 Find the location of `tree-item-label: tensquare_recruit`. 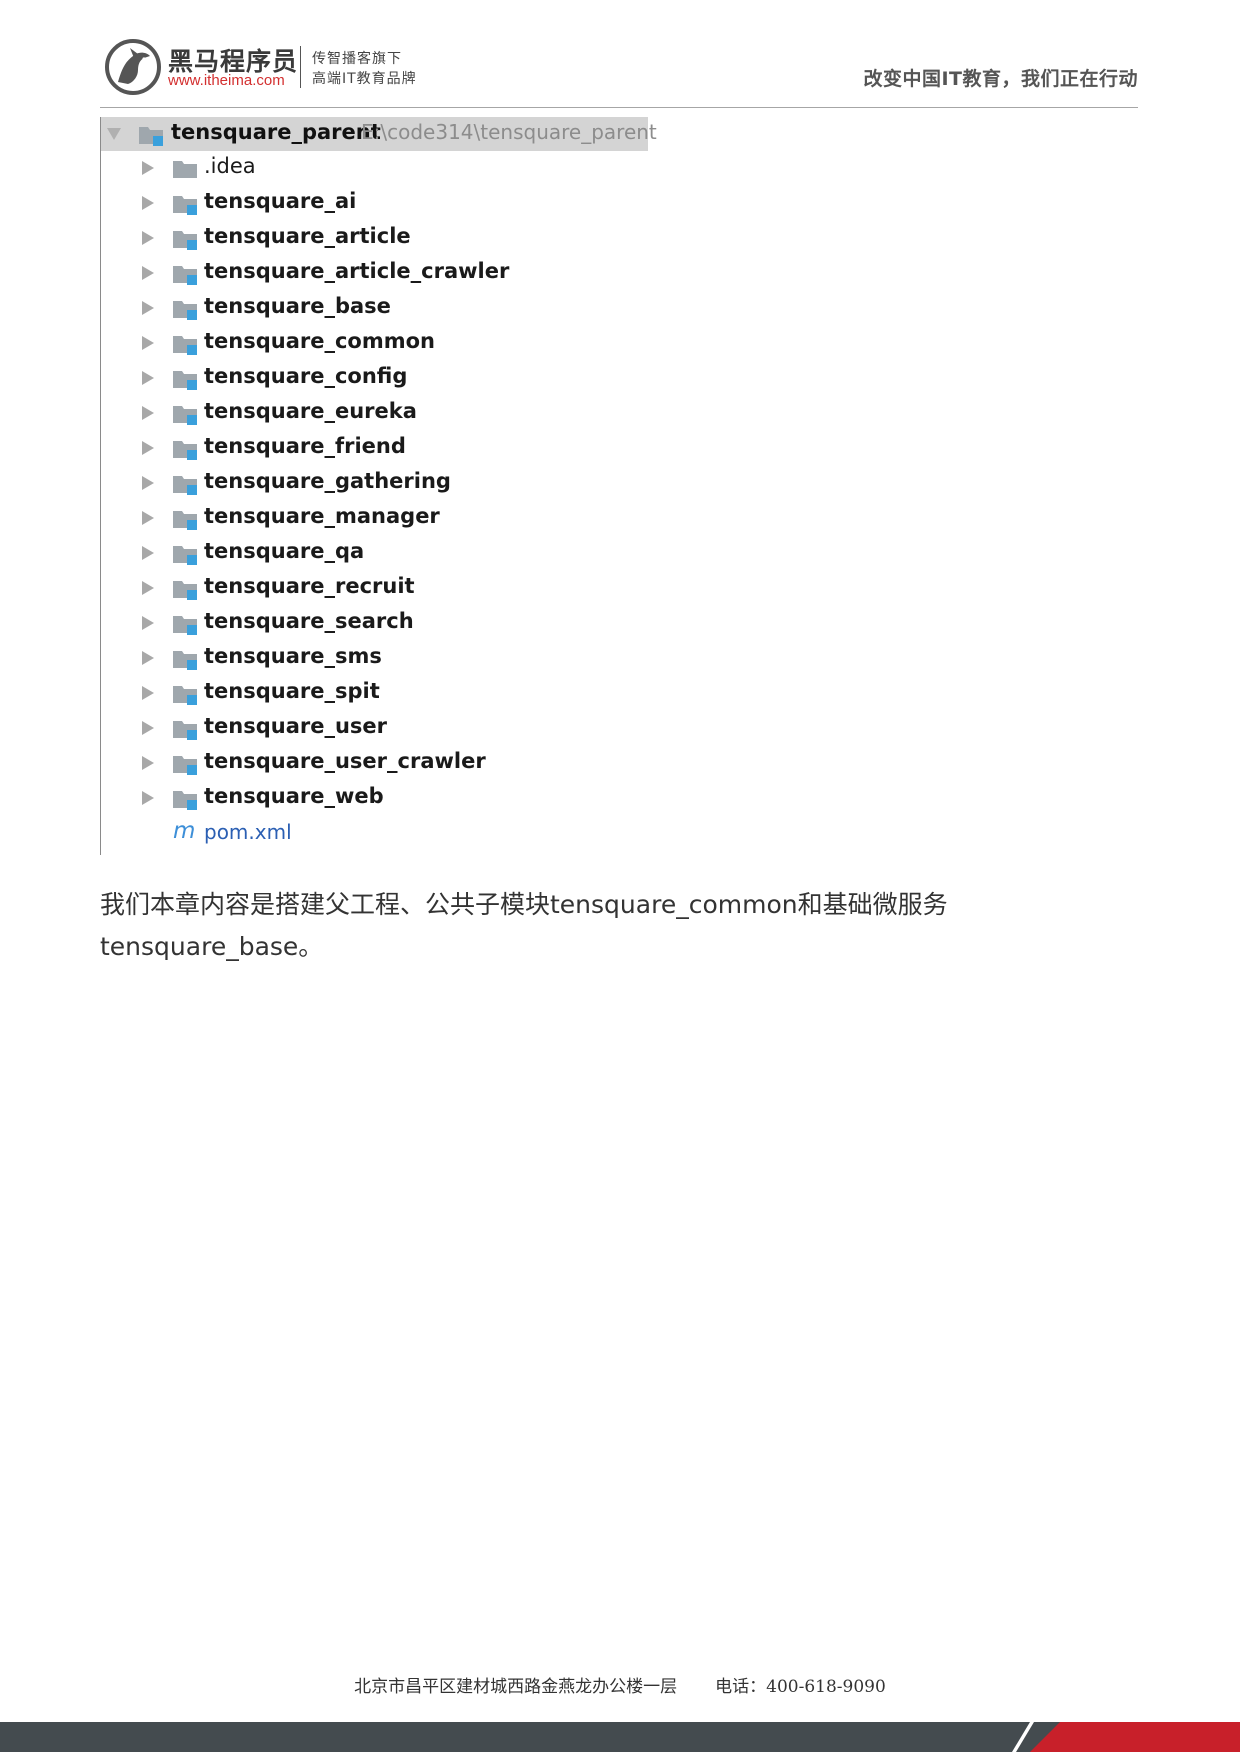

tree-item-label: tensquare_recruit is located at coordinates (309, 586).